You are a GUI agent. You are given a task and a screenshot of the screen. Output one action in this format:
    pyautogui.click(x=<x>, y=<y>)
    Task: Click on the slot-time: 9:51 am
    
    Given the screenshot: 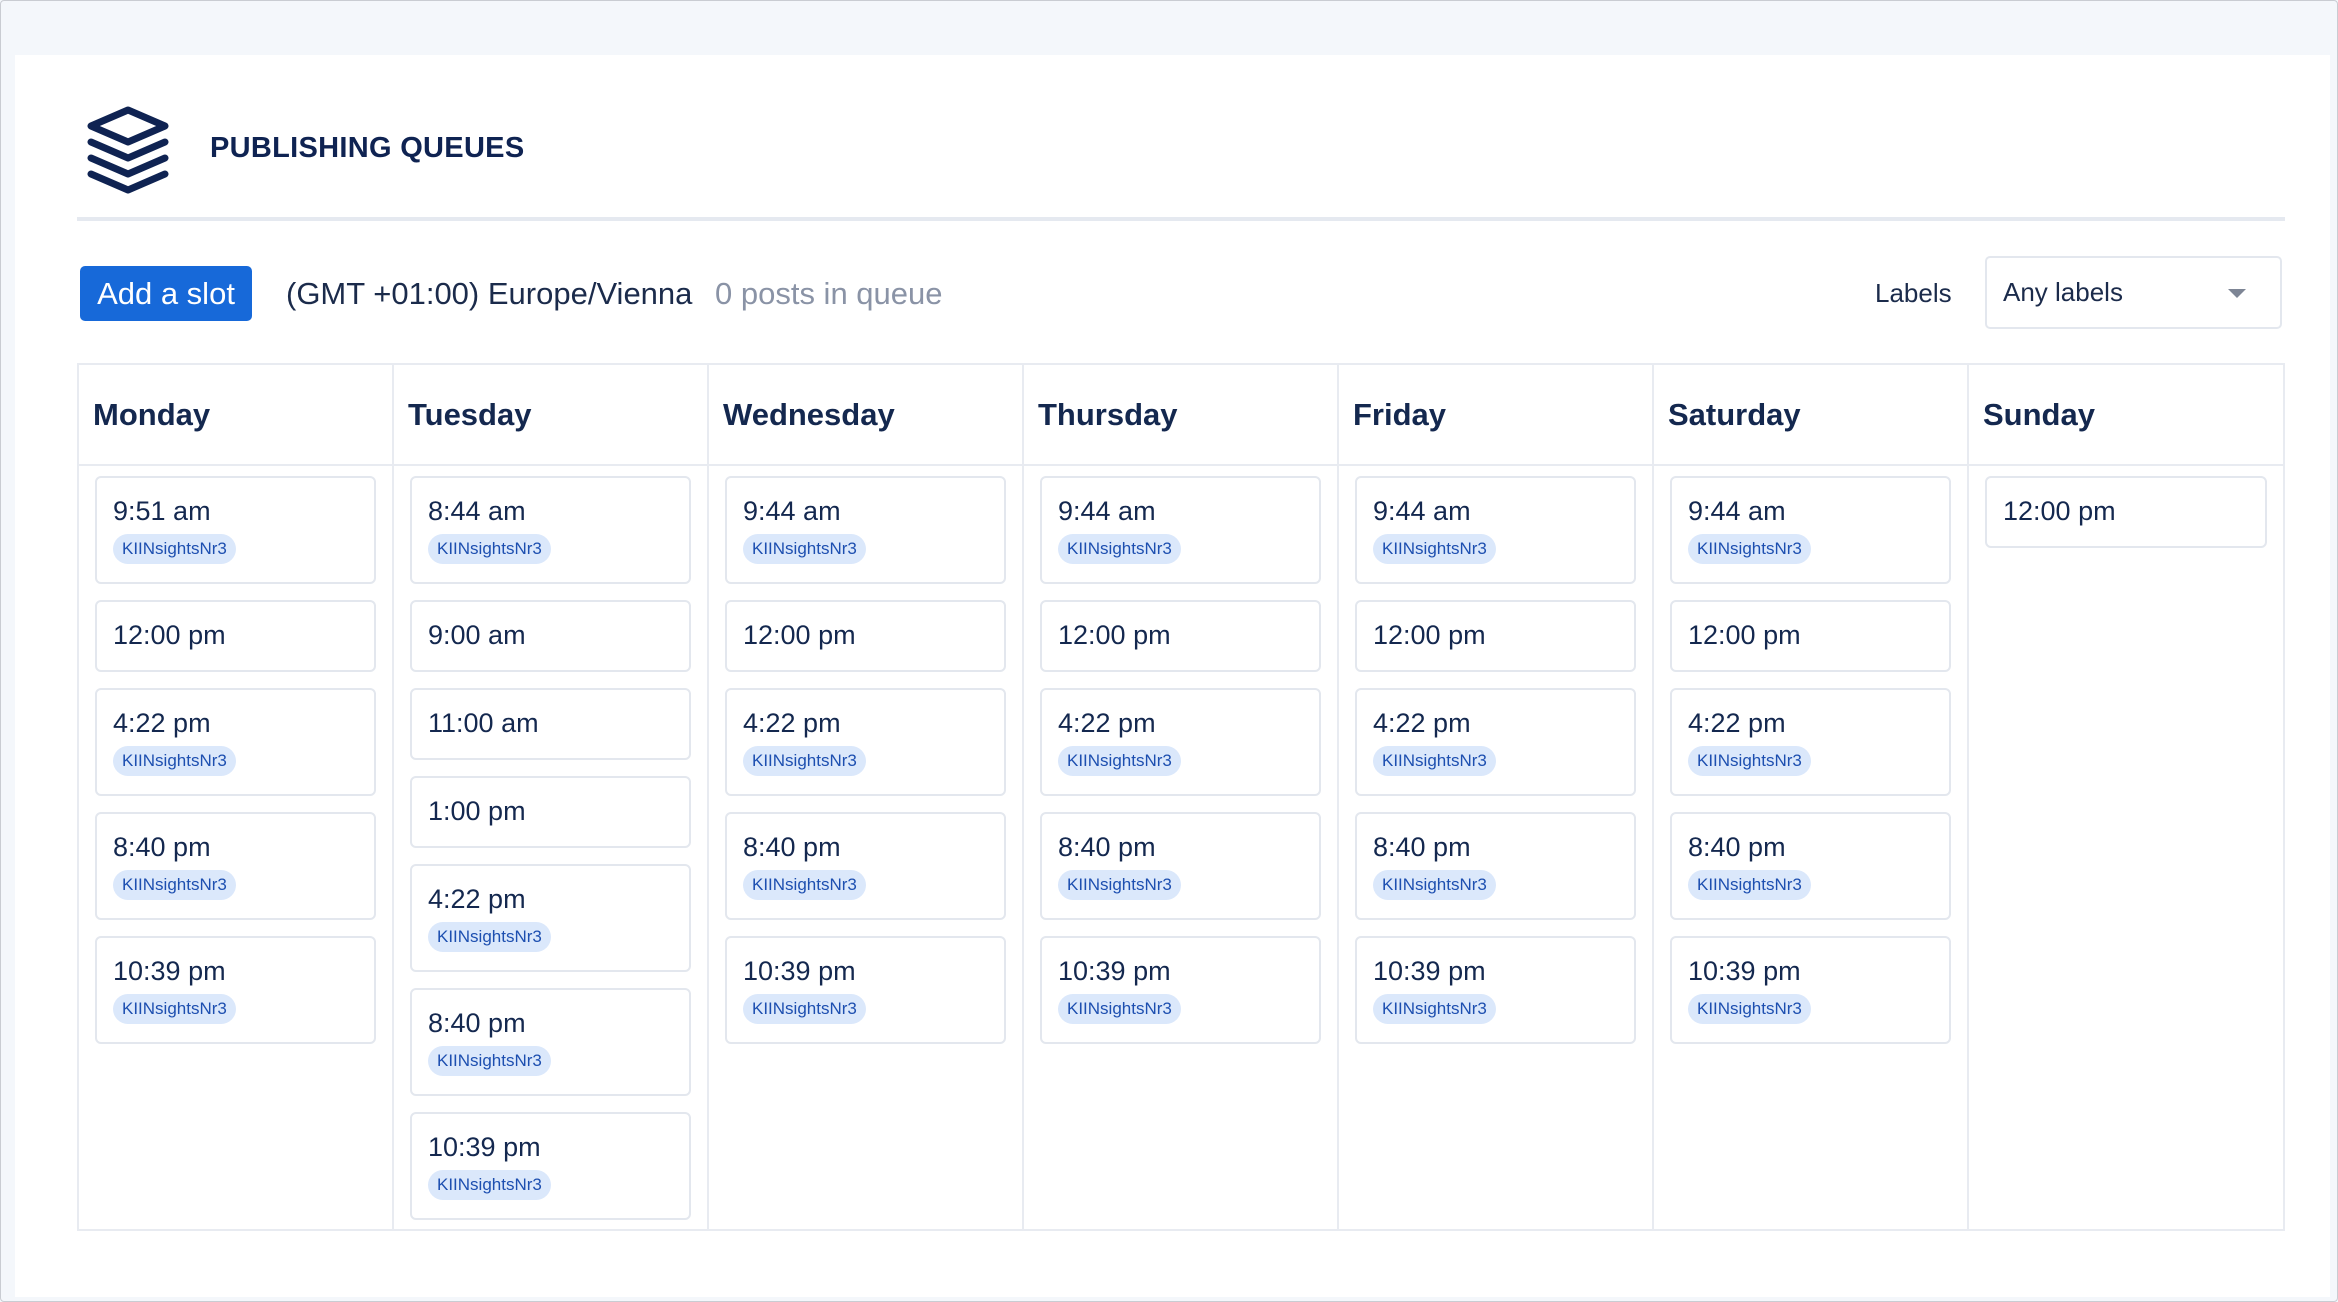 What is the action you would take?
    pyautogui.click(x=162, y=511)
    